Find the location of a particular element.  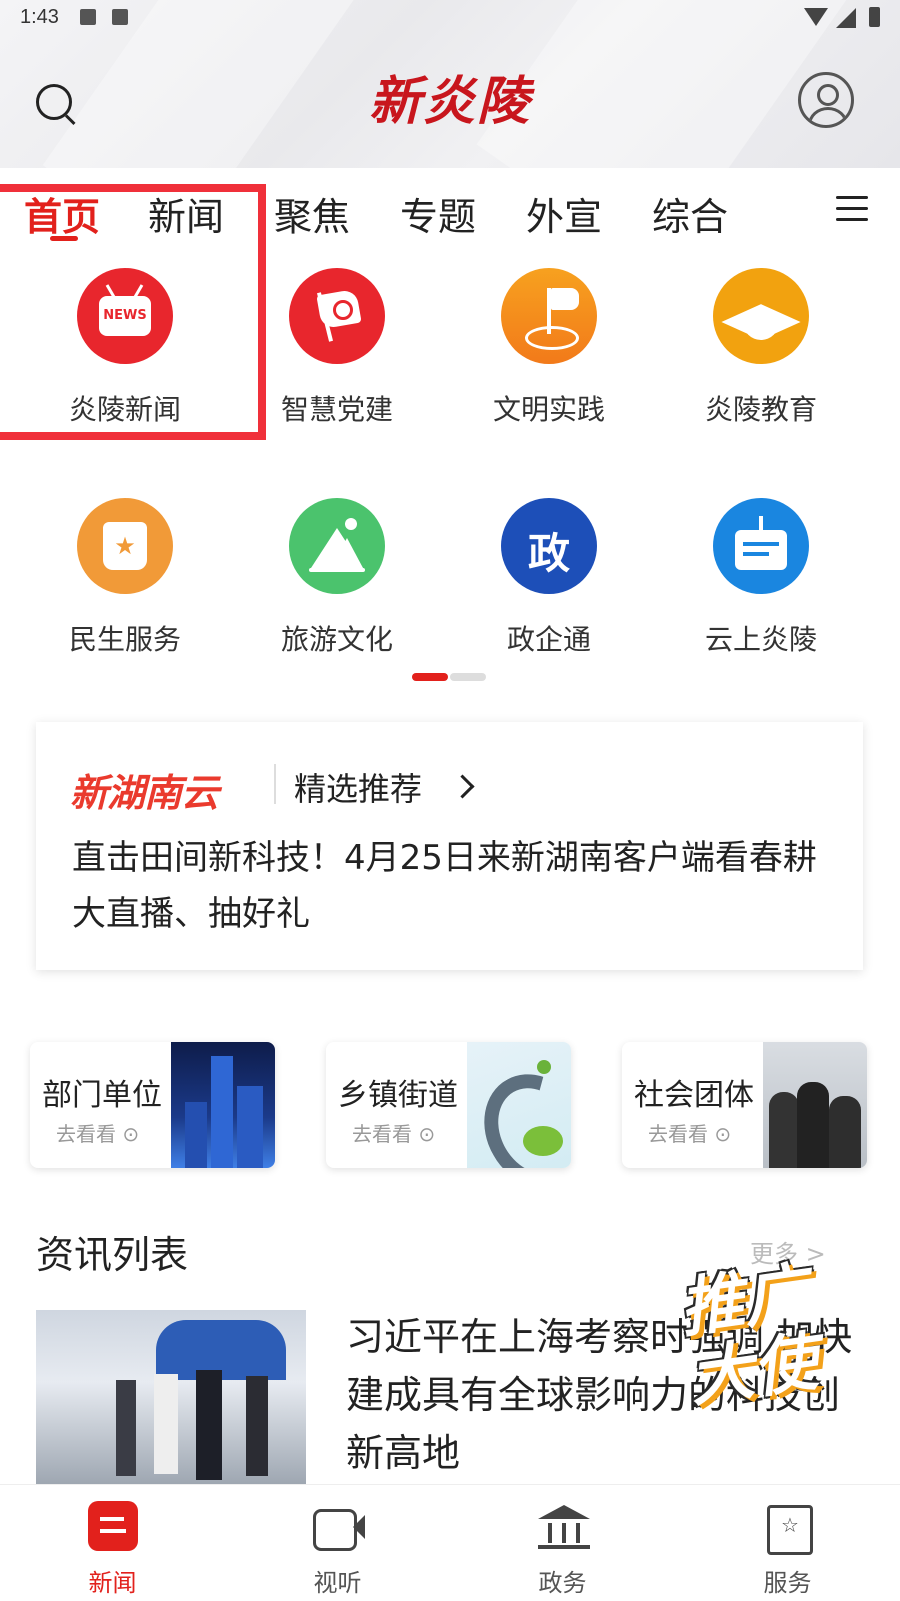

news-icon-bg is located at coordinates (113, 1526).